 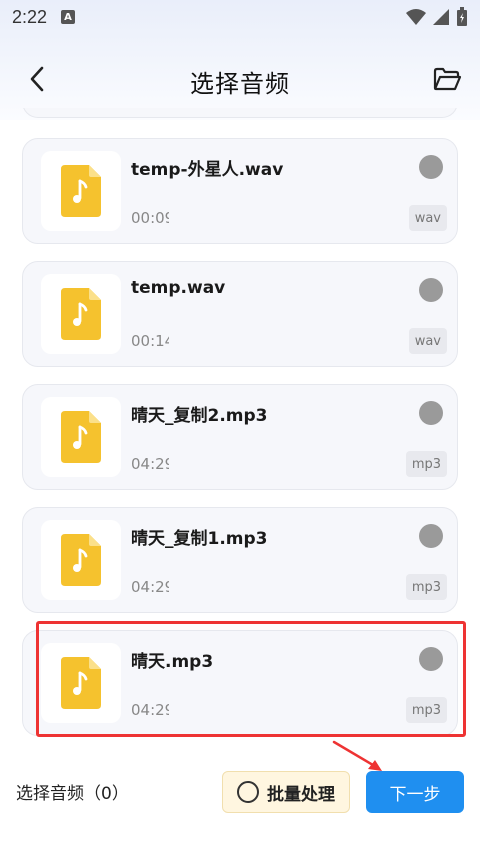 What do you see at coordinates (416, 17) in the screenshot?
I see `wifi-icon` at bounding box center [416, 17].